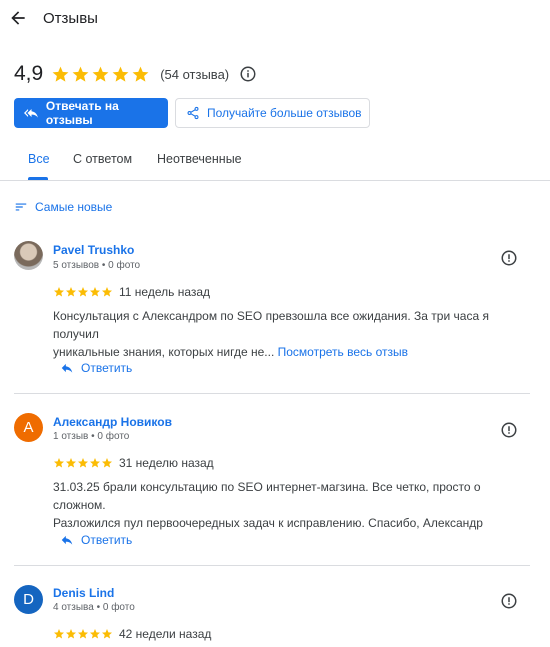 Image resolution: width=550 pixels, height=647 pixels. I want to click on reviewer-name: Denis Lind, so click(83, 593).